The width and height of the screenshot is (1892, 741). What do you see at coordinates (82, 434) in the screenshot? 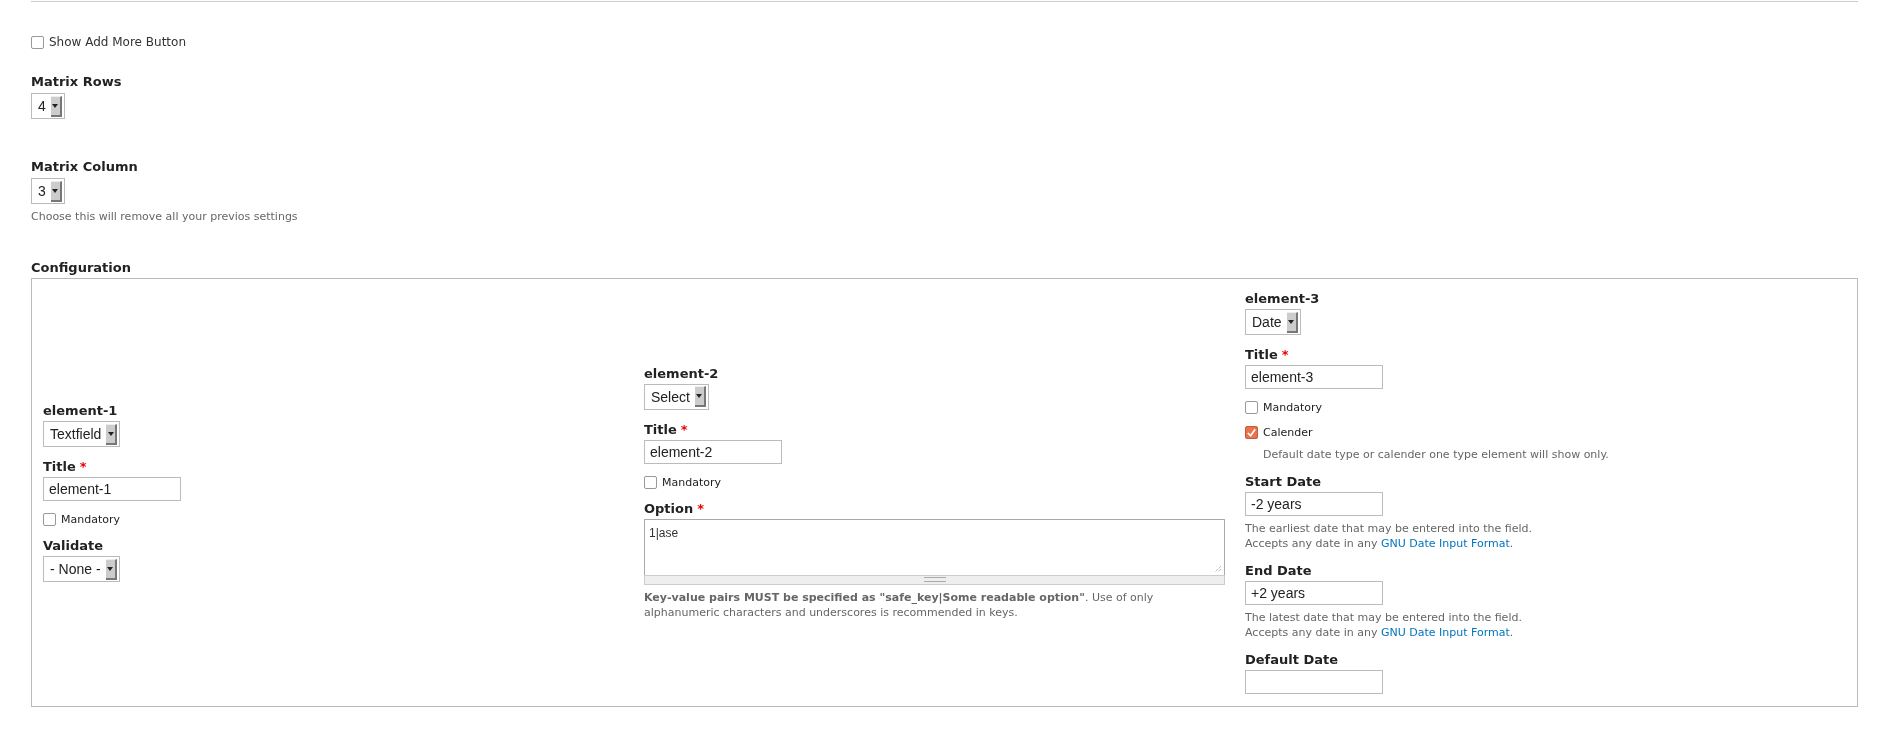
I see `dropdown-field: Textfield` at bounding box center [82, 434].